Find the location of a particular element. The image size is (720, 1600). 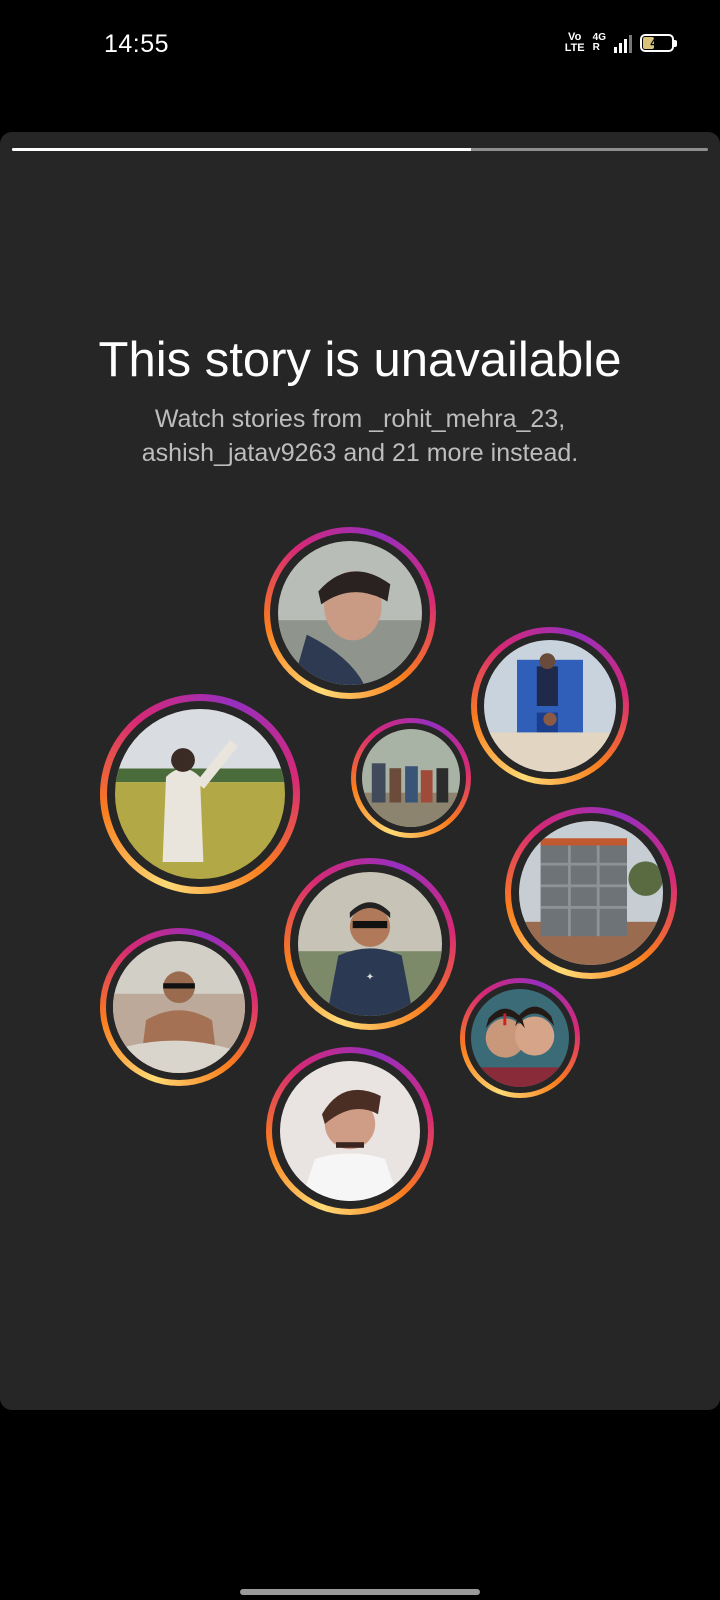

volte-icon: Vo LTE is located at coordinates (574, 42).